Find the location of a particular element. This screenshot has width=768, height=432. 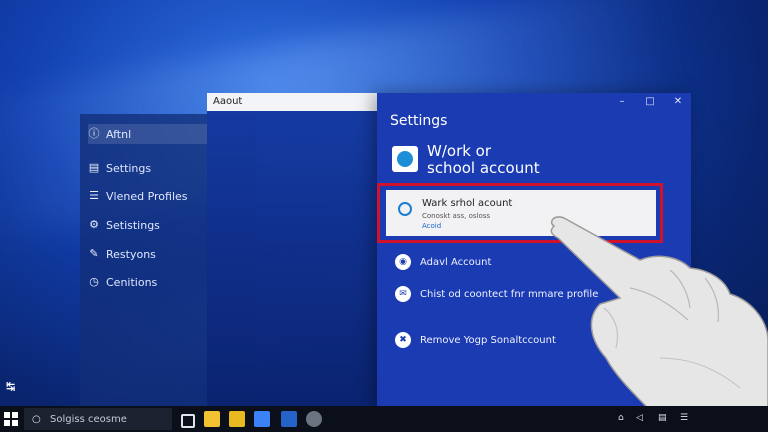

settings-titlebar: – □ ✕ is located at coordinates (534, 102).